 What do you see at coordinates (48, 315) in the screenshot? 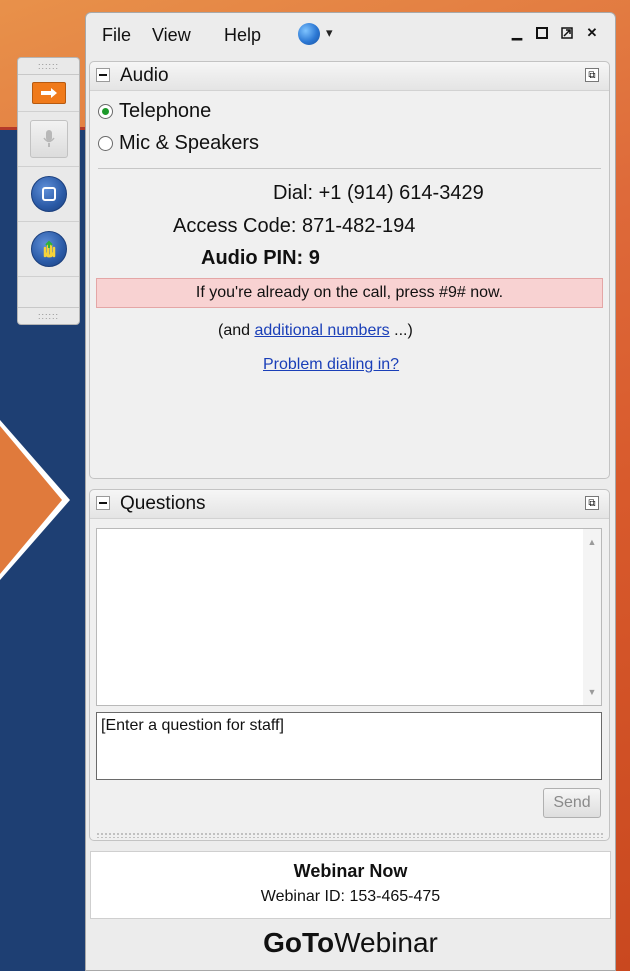
I see `toolbar-grip-bottom: ::::::` at bounding box center [48, 315].